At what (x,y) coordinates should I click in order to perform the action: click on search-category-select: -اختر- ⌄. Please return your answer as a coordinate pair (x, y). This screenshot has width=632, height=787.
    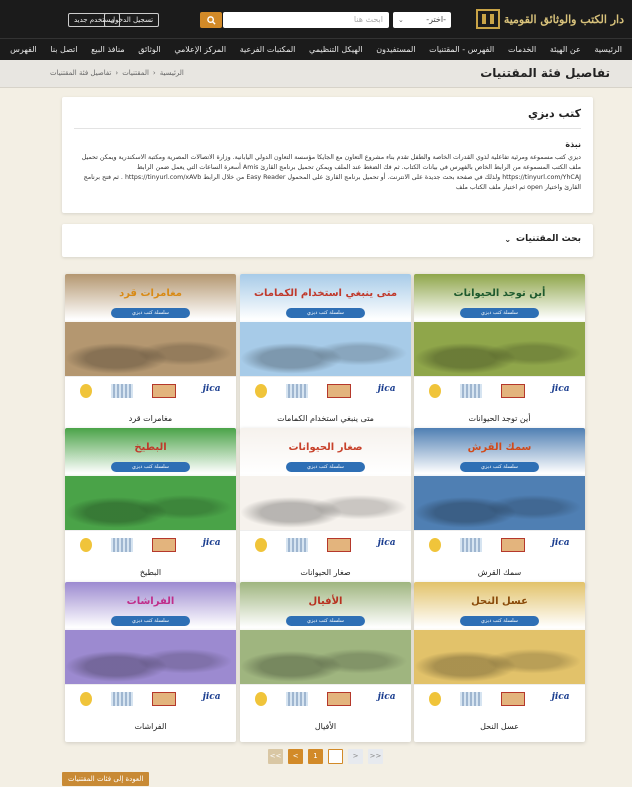
    Looking at the image, I should click on (422, 20).